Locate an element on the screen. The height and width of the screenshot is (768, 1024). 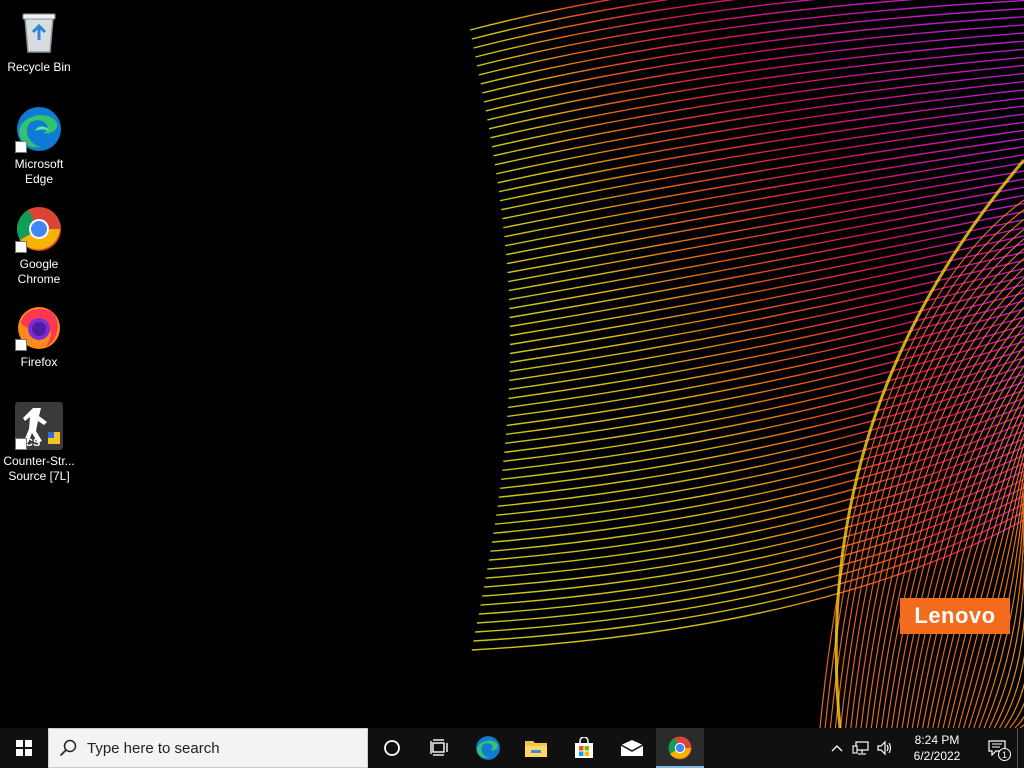
svg-text: CS is located at coordinates (32, 443).